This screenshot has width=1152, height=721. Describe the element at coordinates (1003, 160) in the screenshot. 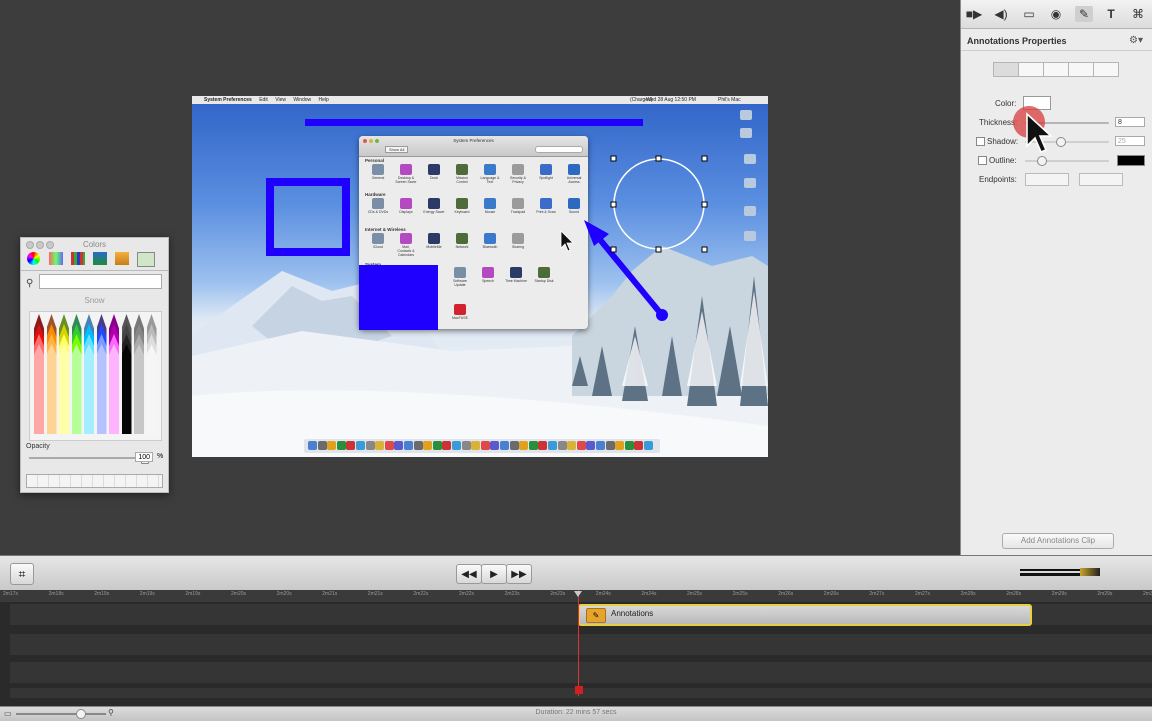

I see `outline-label: Outline:` at that location.